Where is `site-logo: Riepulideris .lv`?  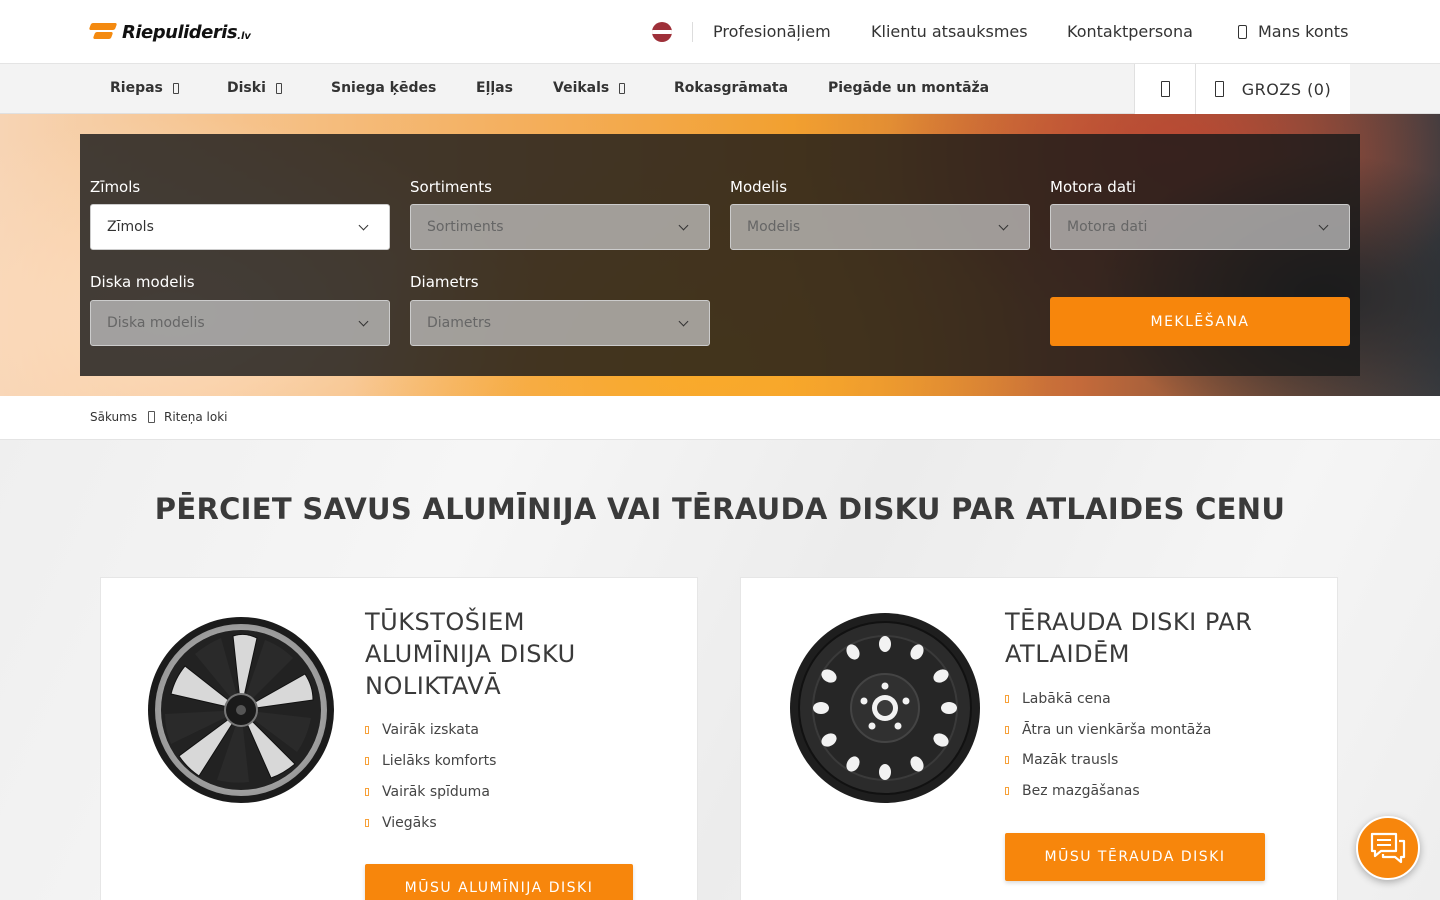
site-logo: Riepulideris .lv is located at coordinates (169, 32).